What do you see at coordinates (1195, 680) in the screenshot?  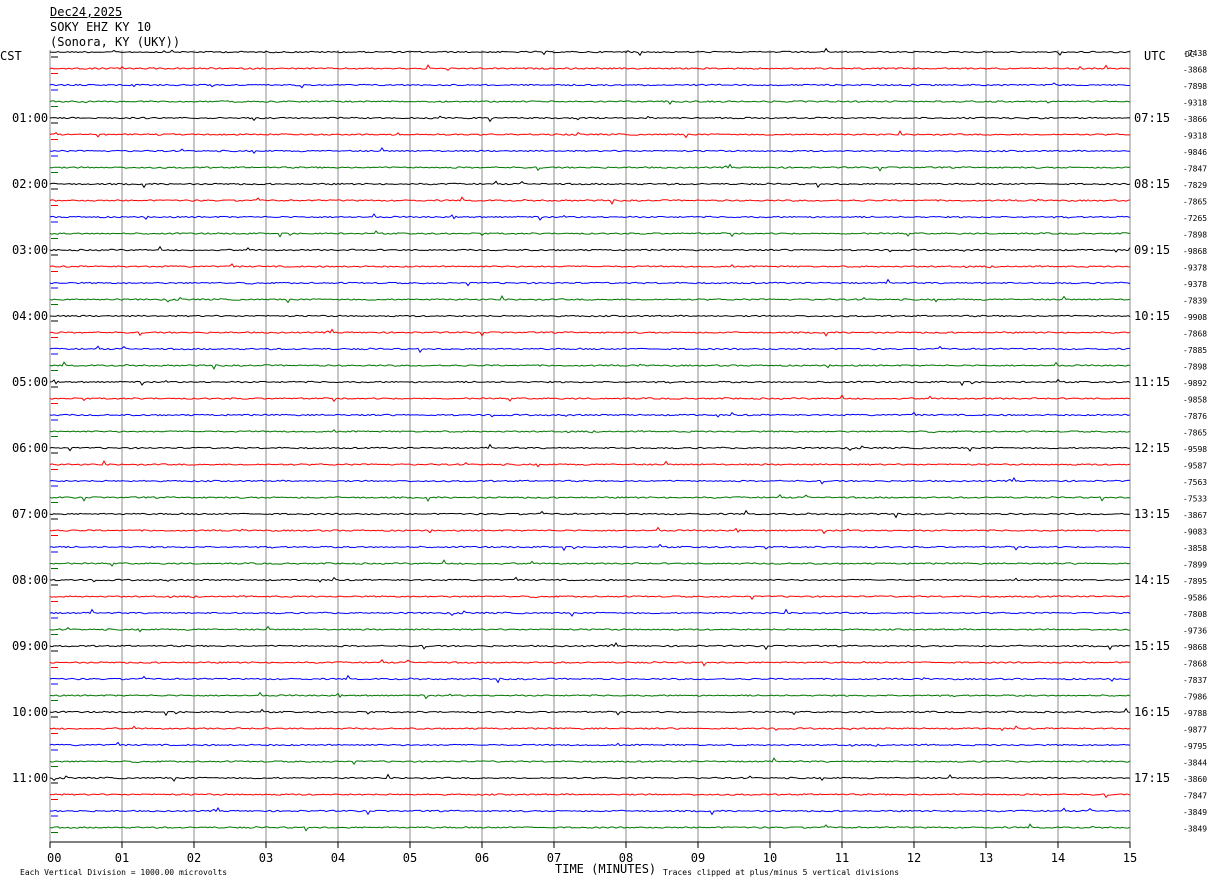 I see `dc-offset-label: -7837` at bounding box center [1195, 680].